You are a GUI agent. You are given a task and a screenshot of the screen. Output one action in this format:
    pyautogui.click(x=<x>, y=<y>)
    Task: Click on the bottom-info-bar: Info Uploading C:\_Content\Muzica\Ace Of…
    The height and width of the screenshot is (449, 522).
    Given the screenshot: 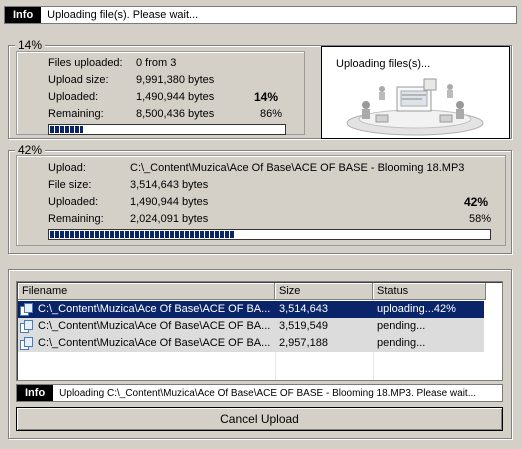 What is the action you would take?
    pyautogui.click(x=259, y=393)
    